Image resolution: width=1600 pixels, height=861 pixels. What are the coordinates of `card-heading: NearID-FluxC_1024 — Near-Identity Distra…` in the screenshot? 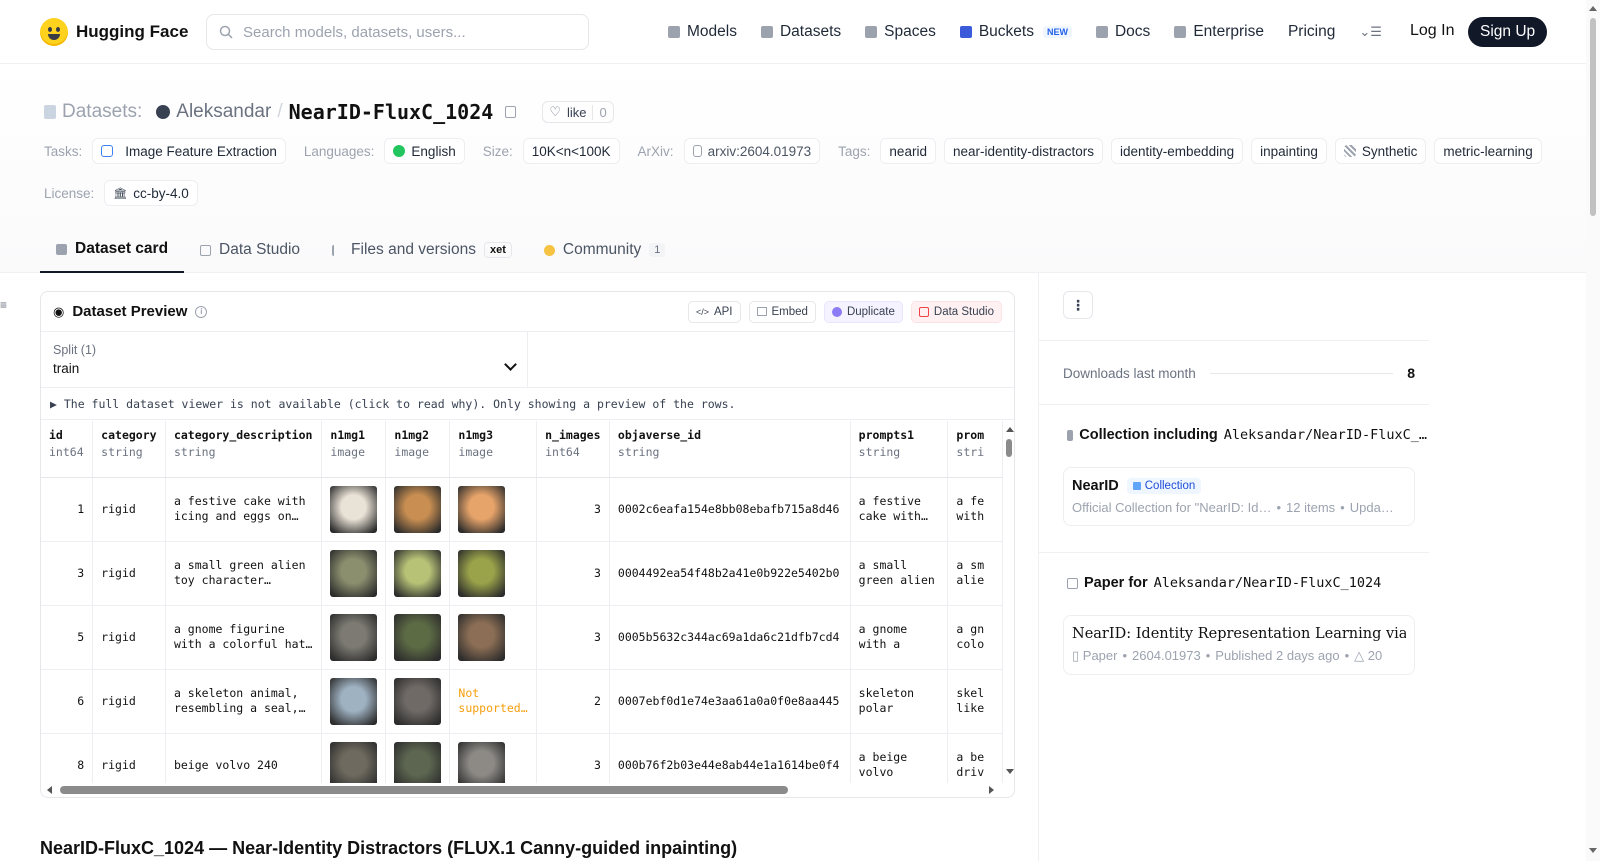 It's located at (389, 848).